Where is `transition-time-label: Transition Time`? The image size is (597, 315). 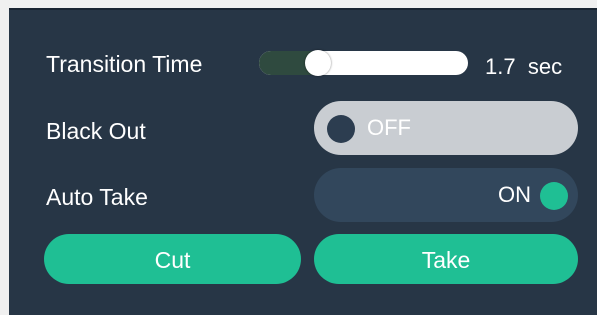 transition-time-label: Transition Time is located at coordinates (124, 64).